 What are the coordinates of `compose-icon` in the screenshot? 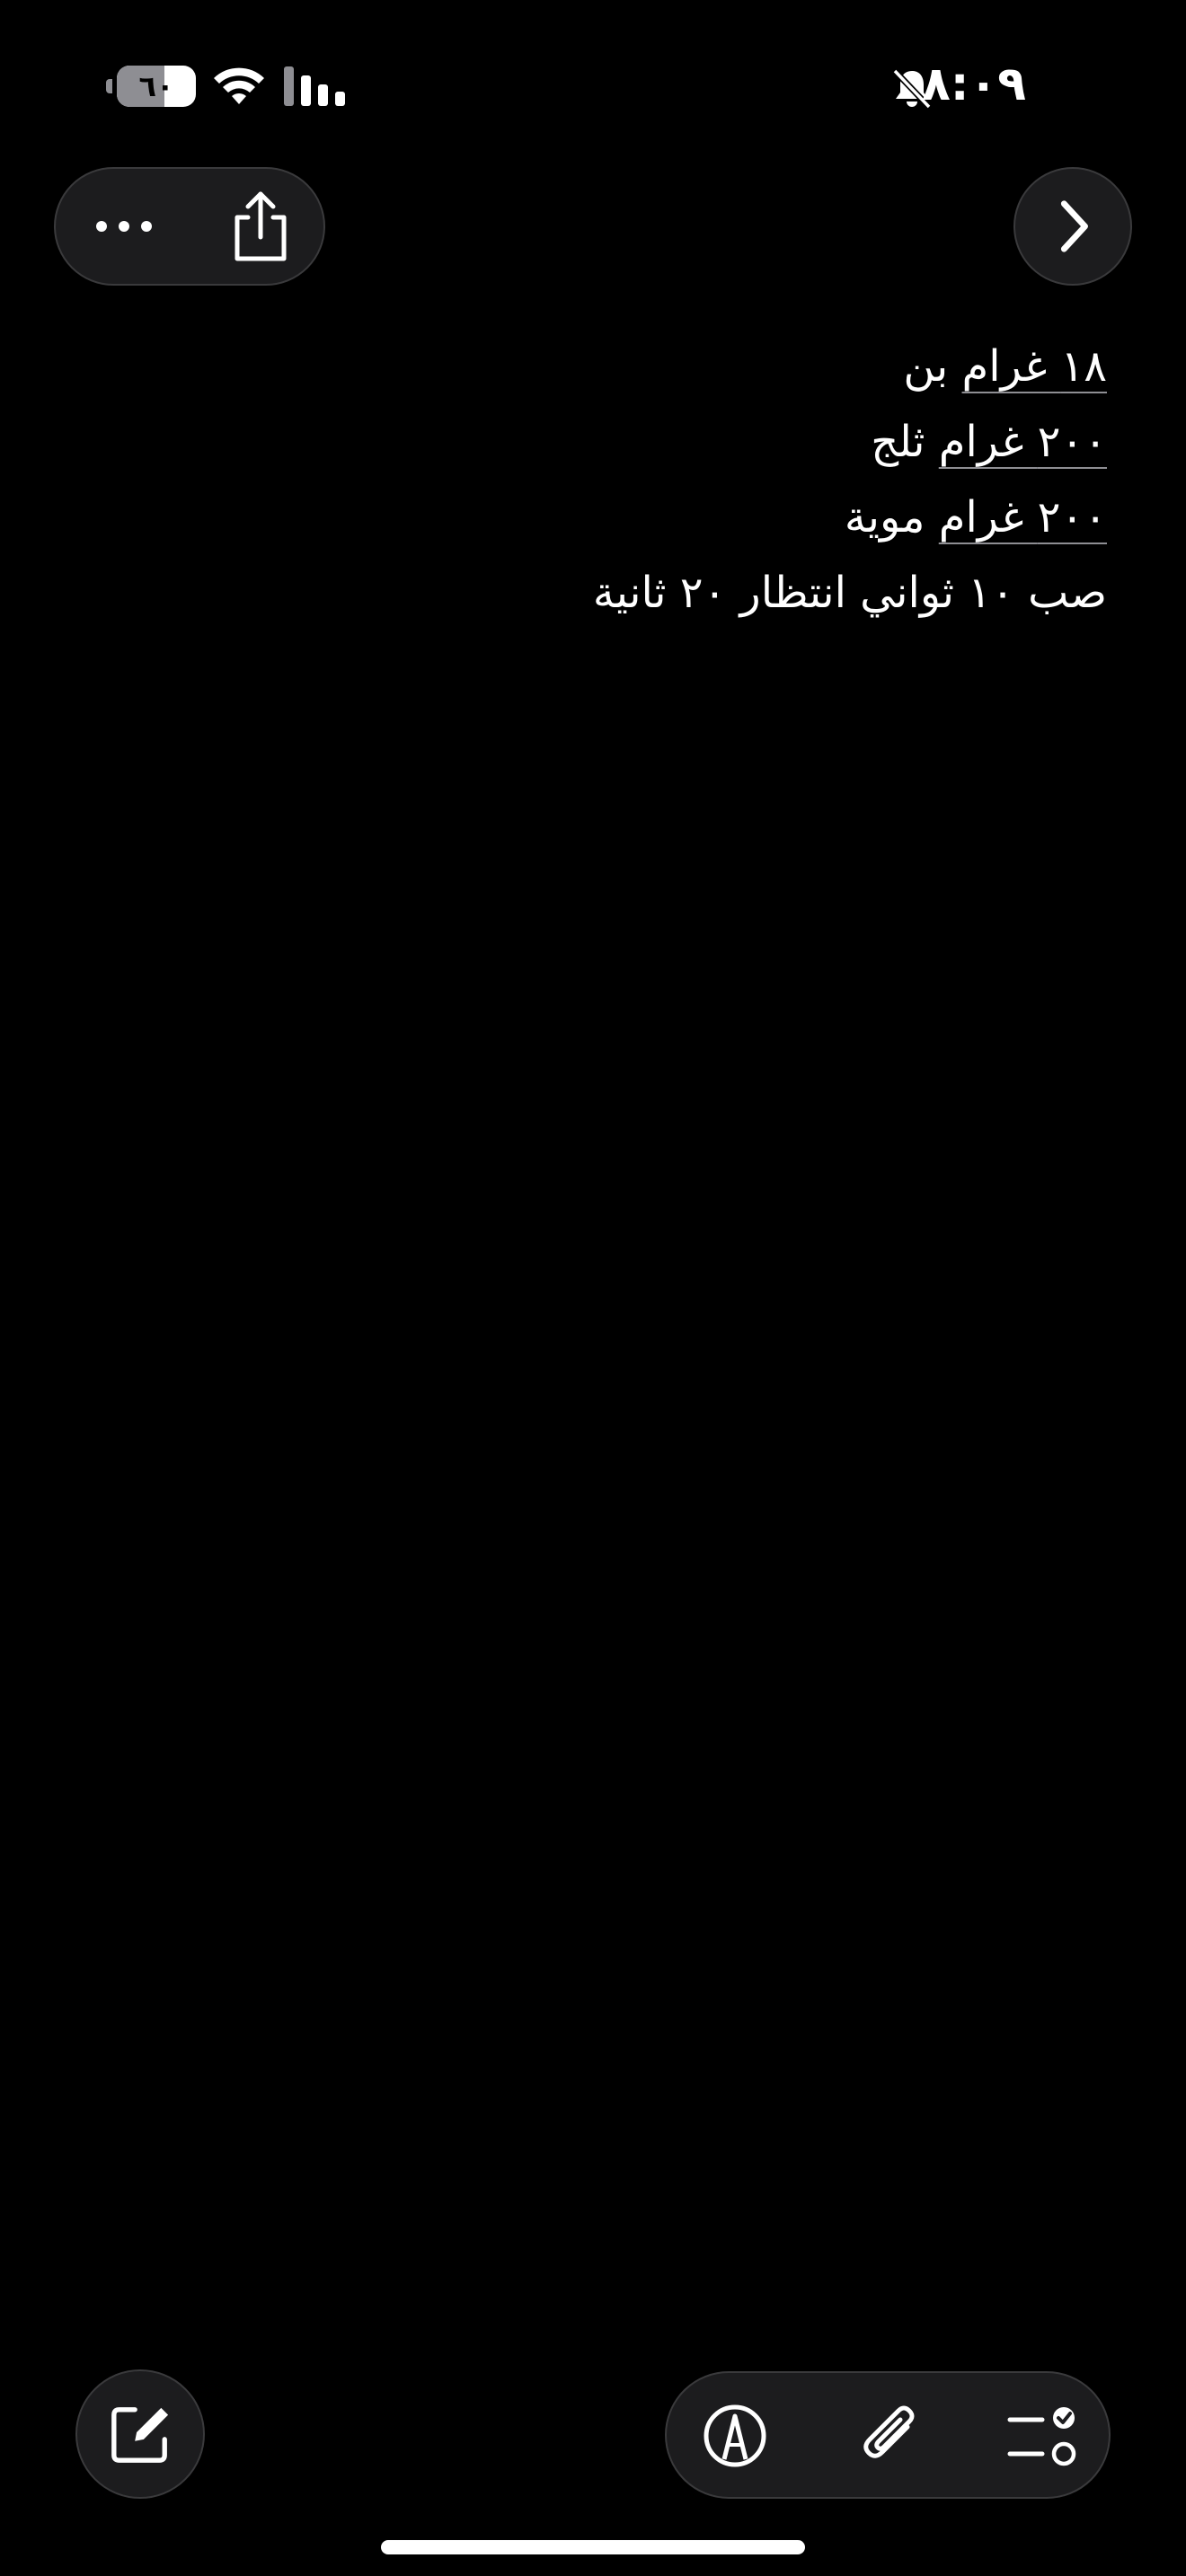 It's located at (140, 2435).